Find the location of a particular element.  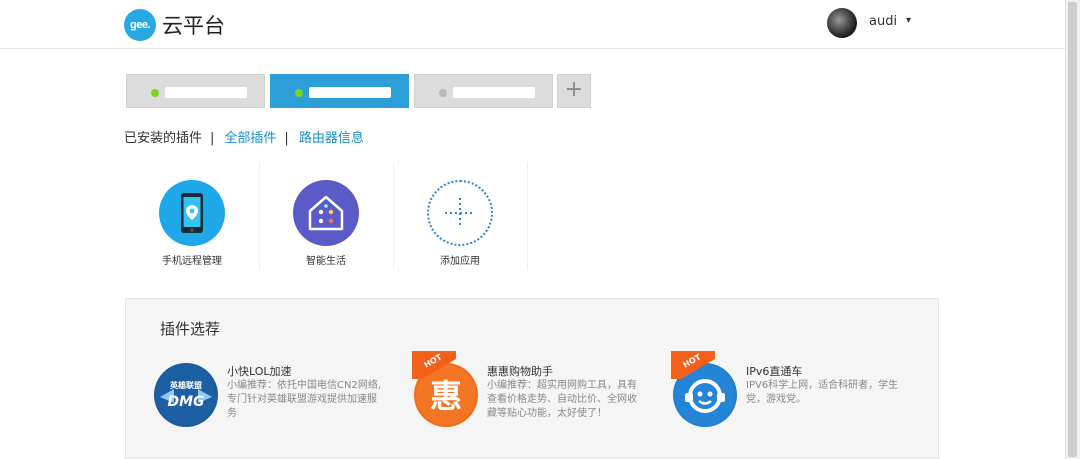

recommended-title: 插件选荐 is located at coordinates (190, 329).